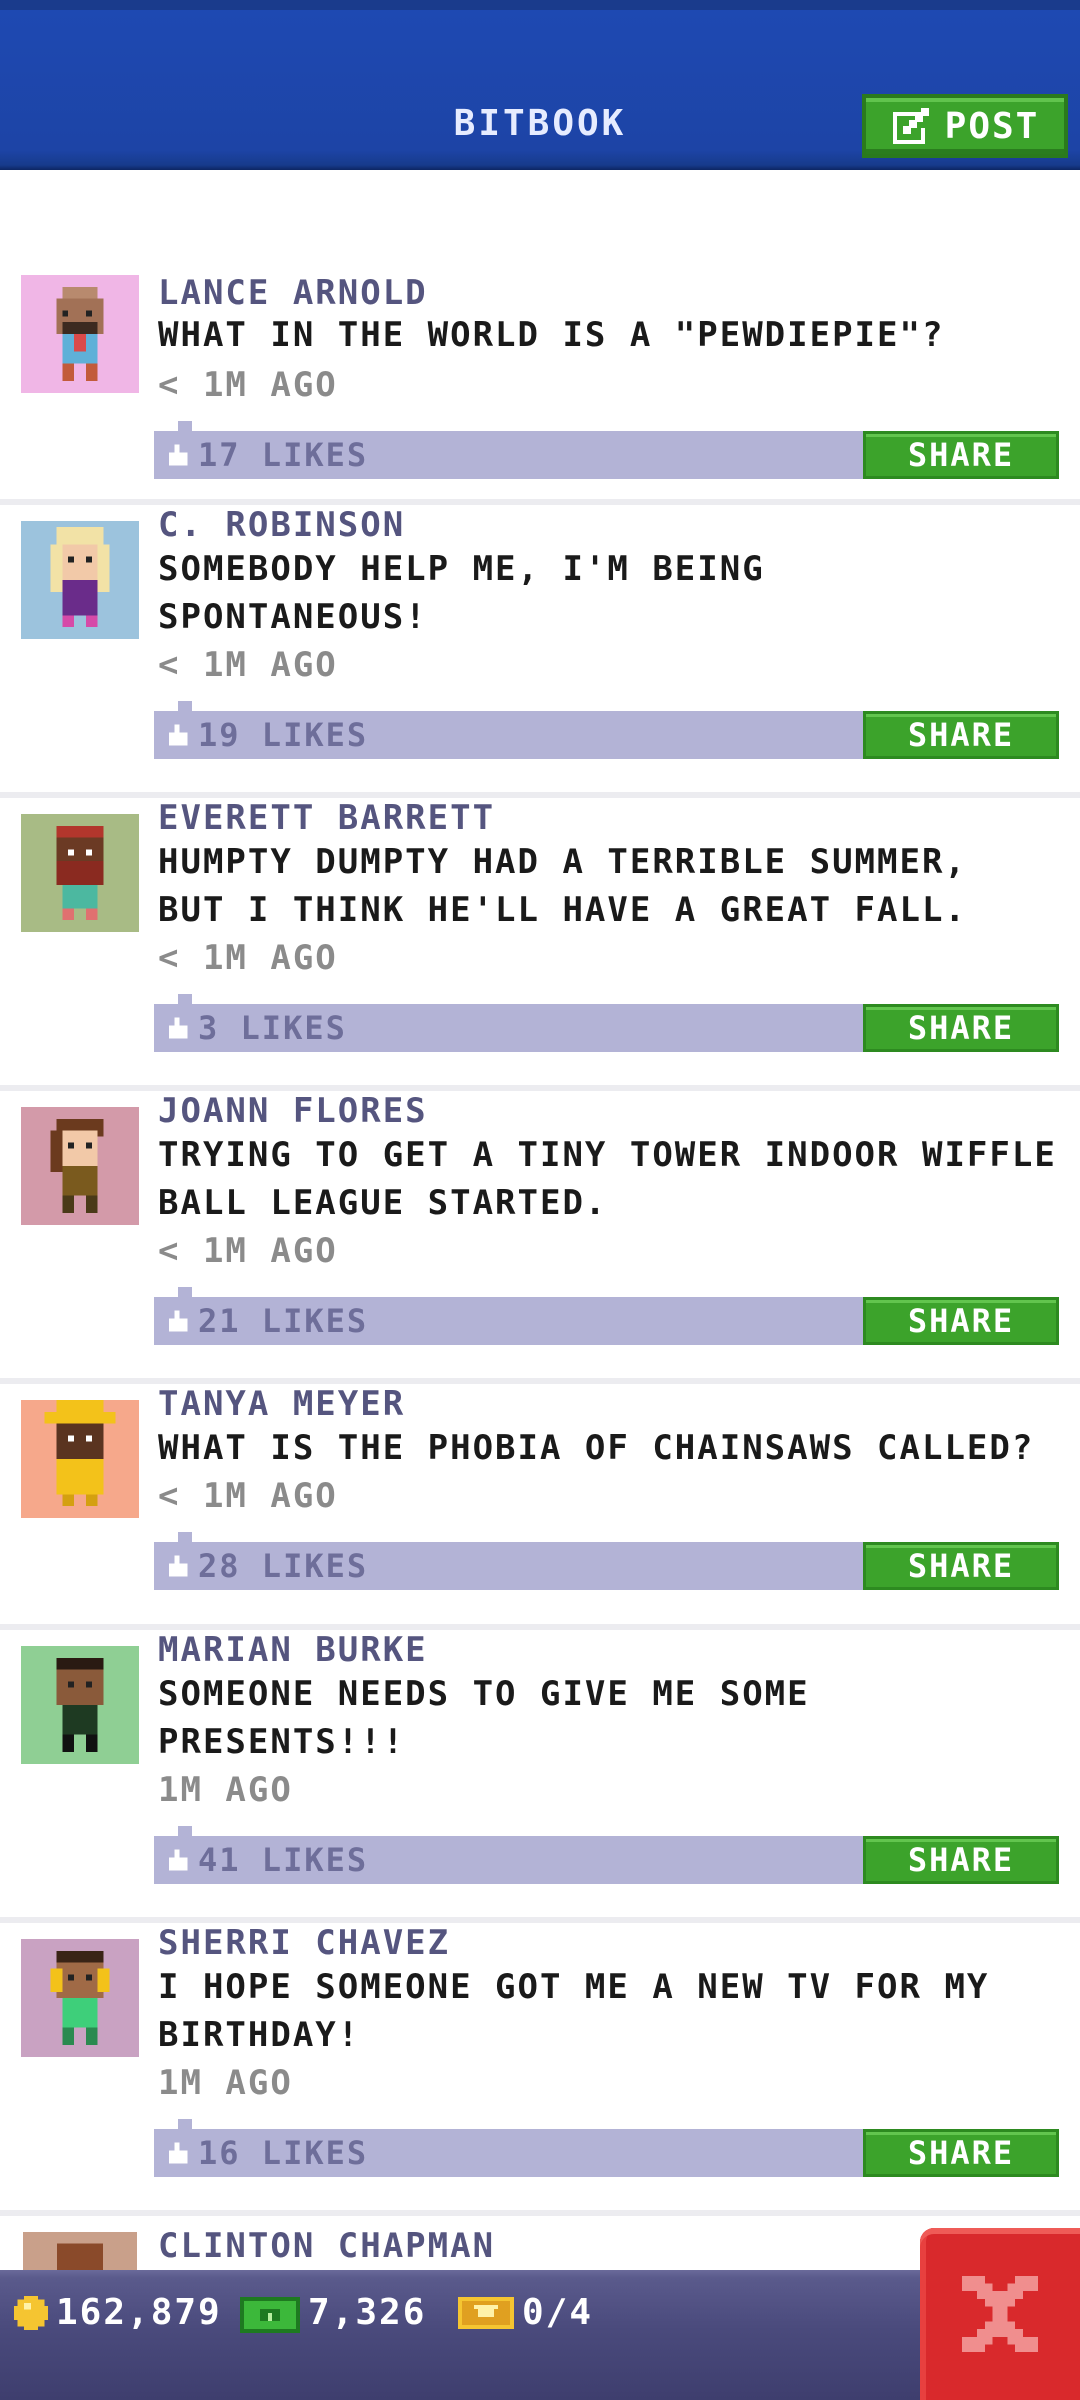 This screenshot has width=1080, height=2400. What do you see at coordinates (304, 1943) in the screenshot?
I see `post-author: SHERRI CHAVEZ` at bounding box center [304, 1943].